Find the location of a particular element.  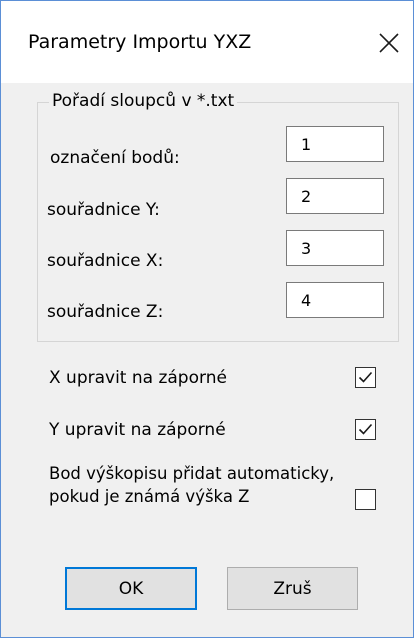

negate-x-checkbox is located at coordinates (365, 377).